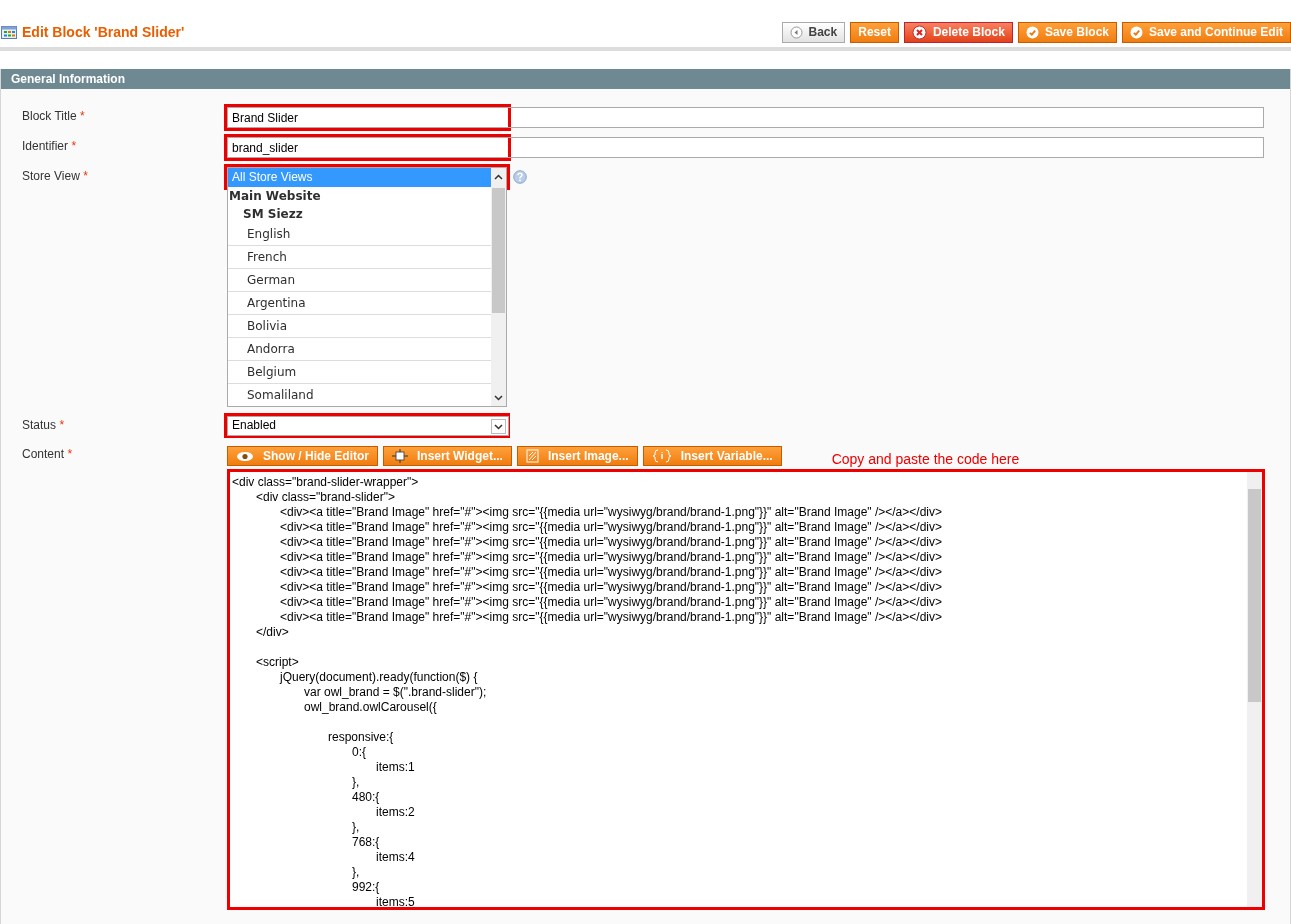 The width and height of the screenshot is (1291, 924). What do you see at coordinates (366, 797) in the screenshot?
I see `code-line: 480:{` at bounding box center [366, 797].